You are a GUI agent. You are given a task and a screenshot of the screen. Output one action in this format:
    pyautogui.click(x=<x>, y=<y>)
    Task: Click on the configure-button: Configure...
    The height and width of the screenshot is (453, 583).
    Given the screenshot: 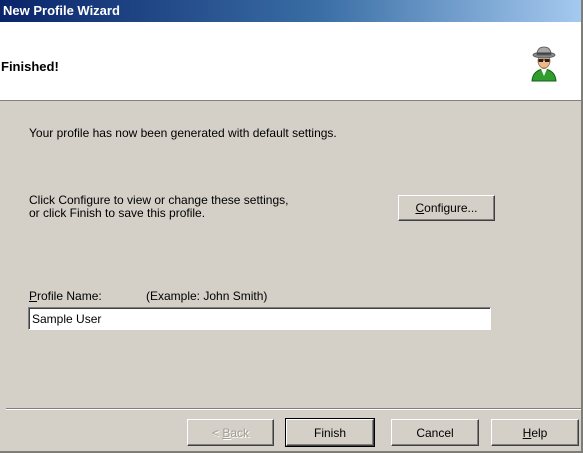 What is the action you would take?
    pyautogui.click(x=446, y=208)
    